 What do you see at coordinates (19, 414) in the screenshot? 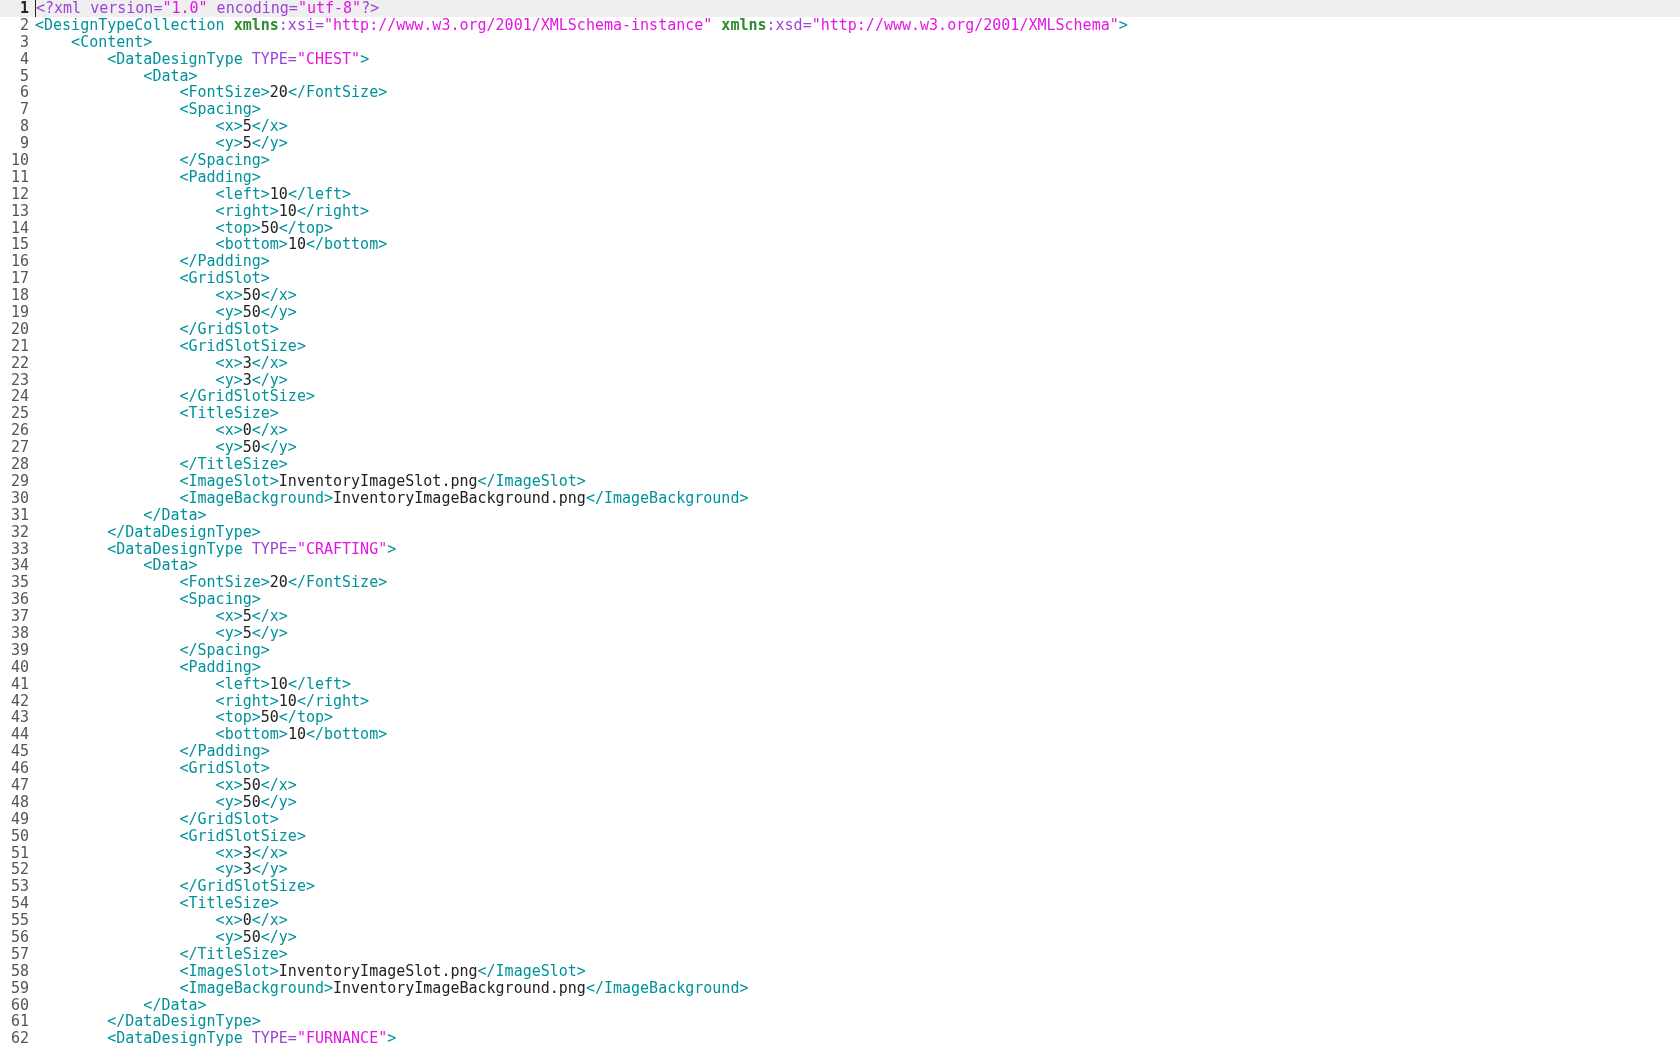
I see `line-number: 25` at bounding box center [19, 414].